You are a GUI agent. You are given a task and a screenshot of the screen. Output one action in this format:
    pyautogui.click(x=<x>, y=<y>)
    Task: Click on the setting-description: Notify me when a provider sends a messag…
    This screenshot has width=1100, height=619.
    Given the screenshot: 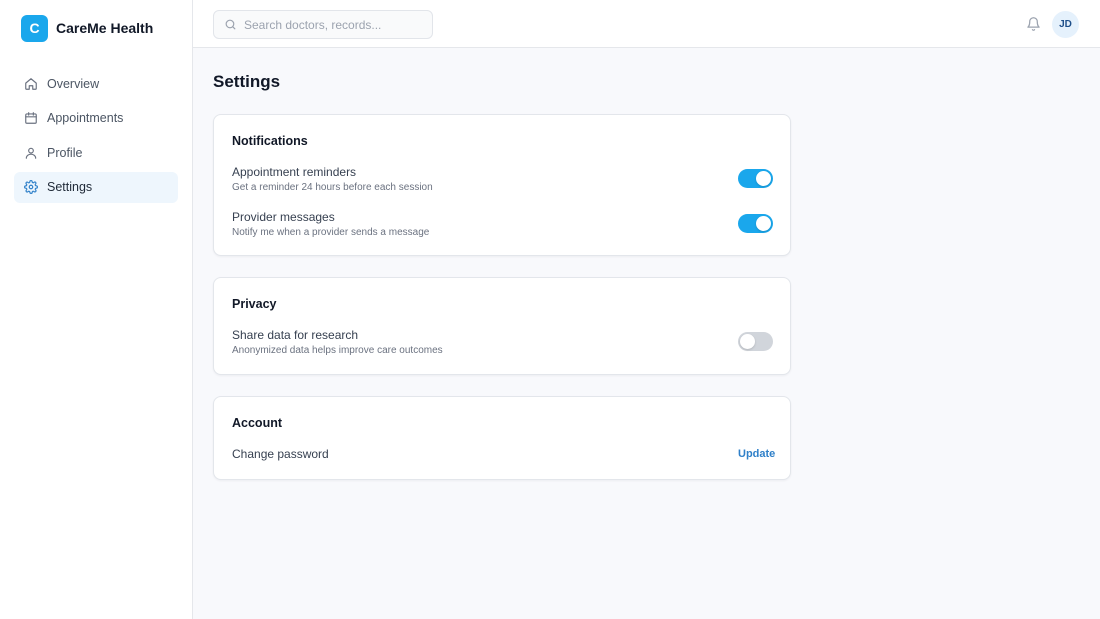 What is the action you would take?
    pyautogui.click(x=331, y=232)
    